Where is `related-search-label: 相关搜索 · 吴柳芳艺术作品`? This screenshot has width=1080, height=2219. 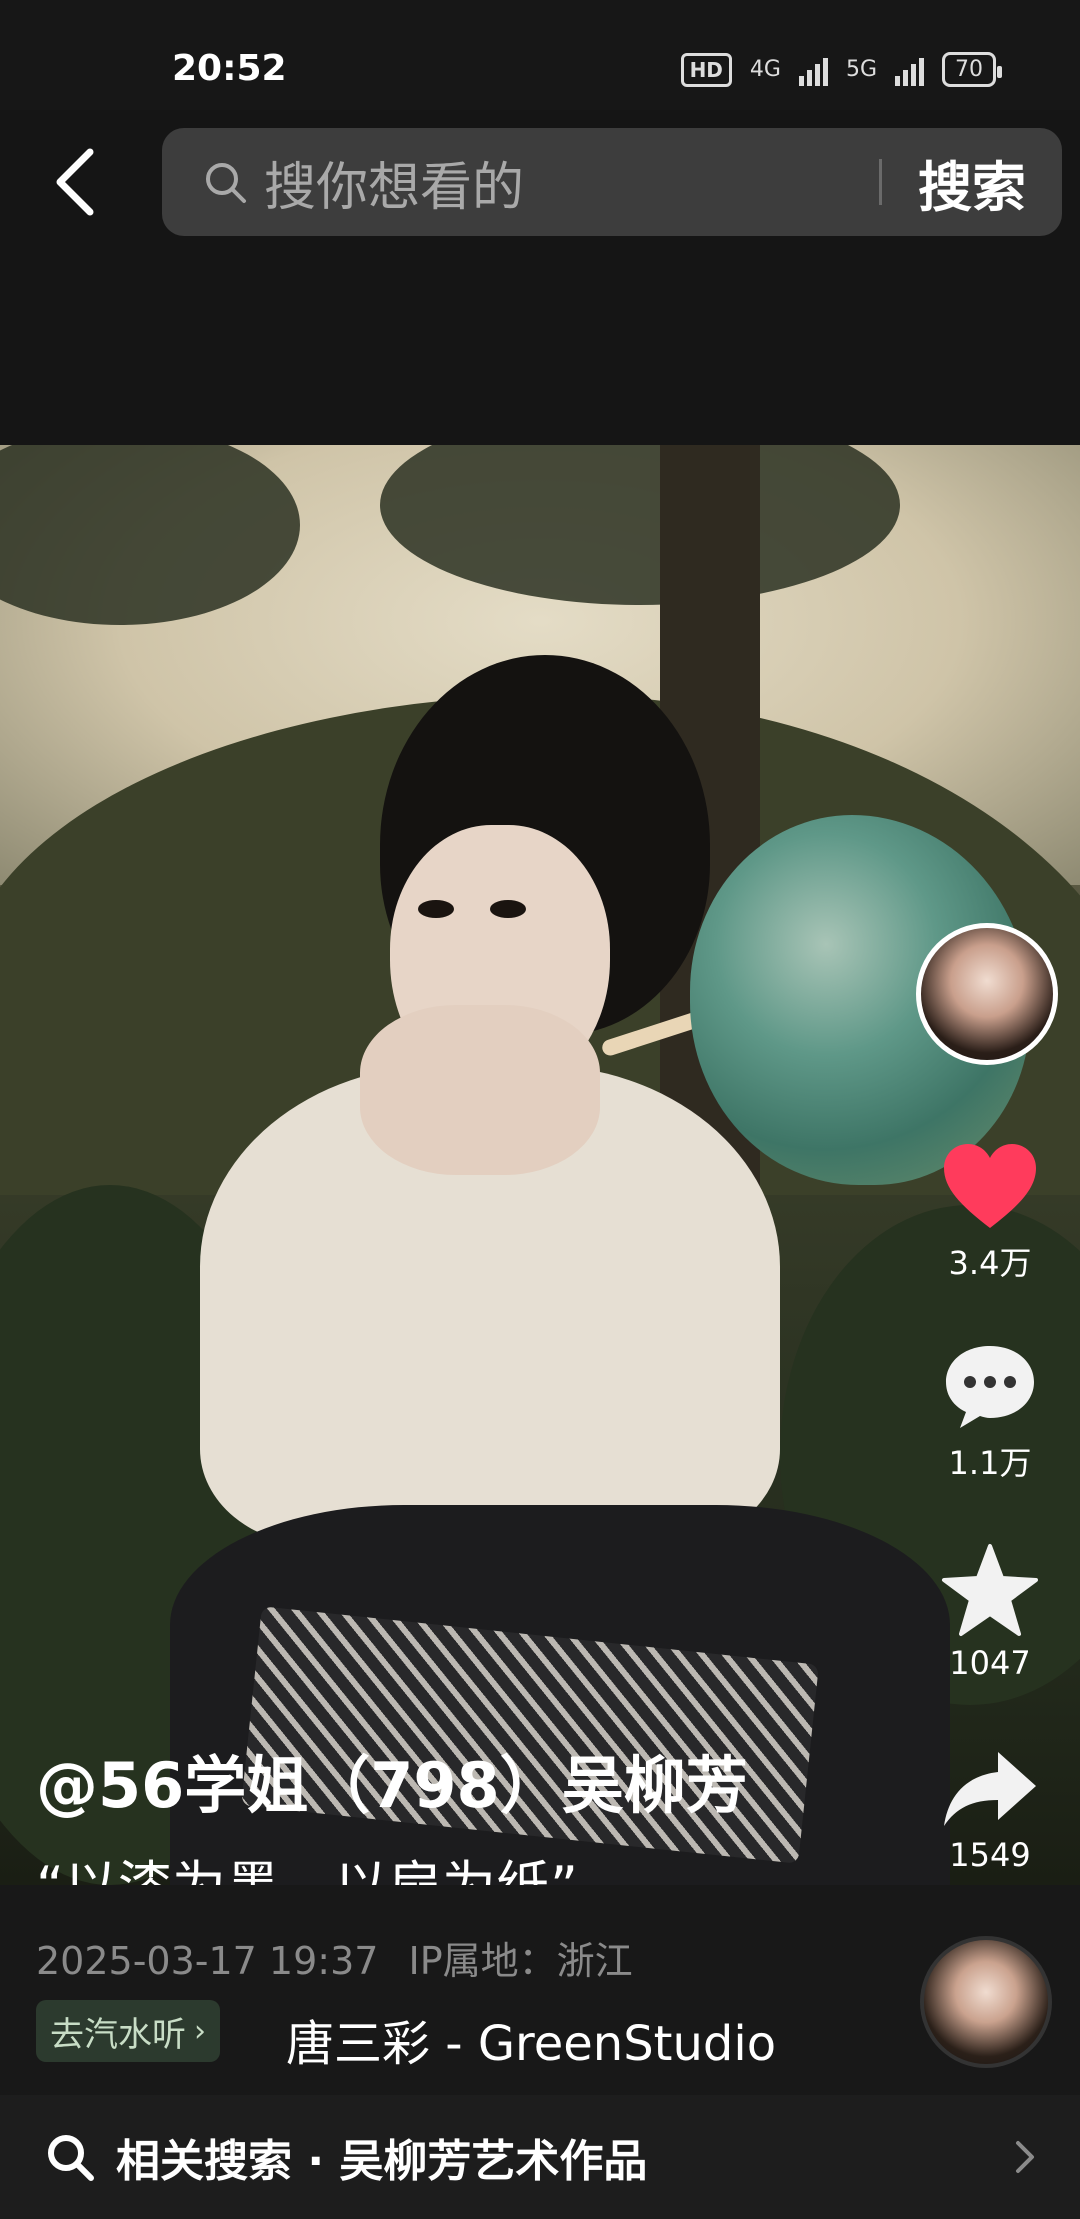 related-search-label: 相关搜索 · 吴柳芳艺术作品 is located at coordinates (382, 2161).